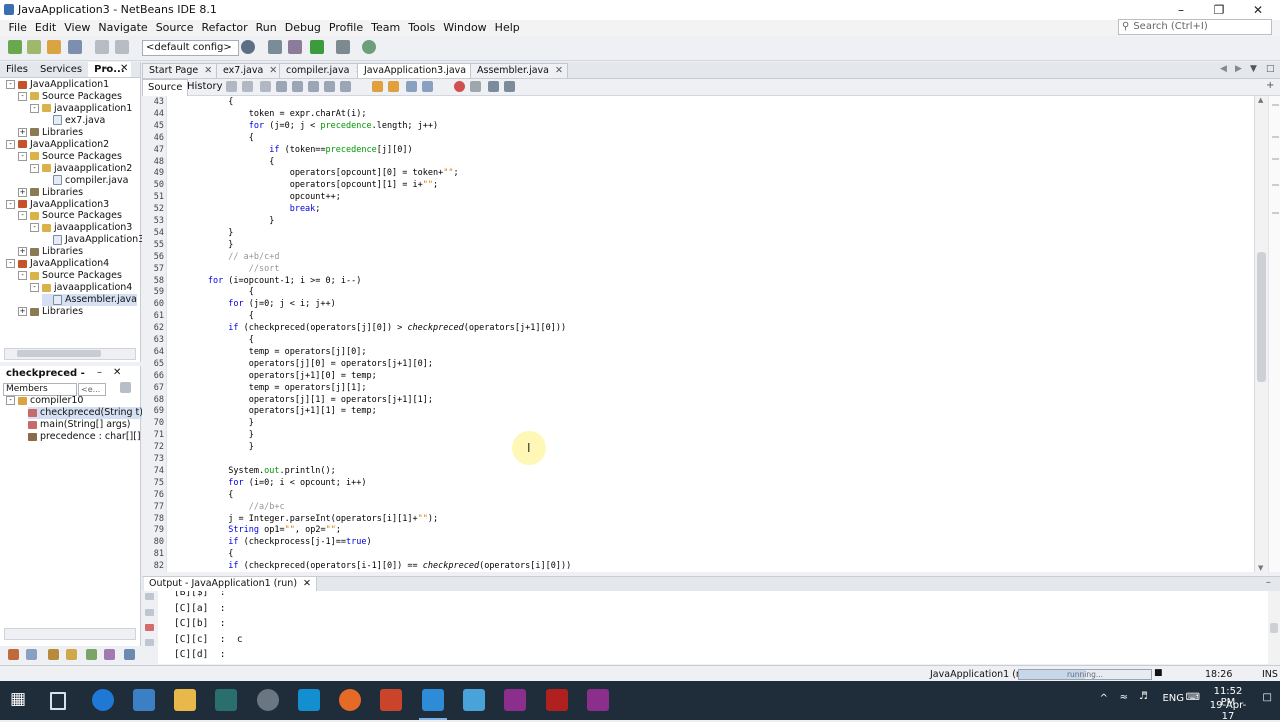 Image resolution: width=1280 pixels, height=722 pixels. What do you see at coordinates (427, 86) in the screenshot?
I see `shift-right-icon` at bounding box center [427, 86].